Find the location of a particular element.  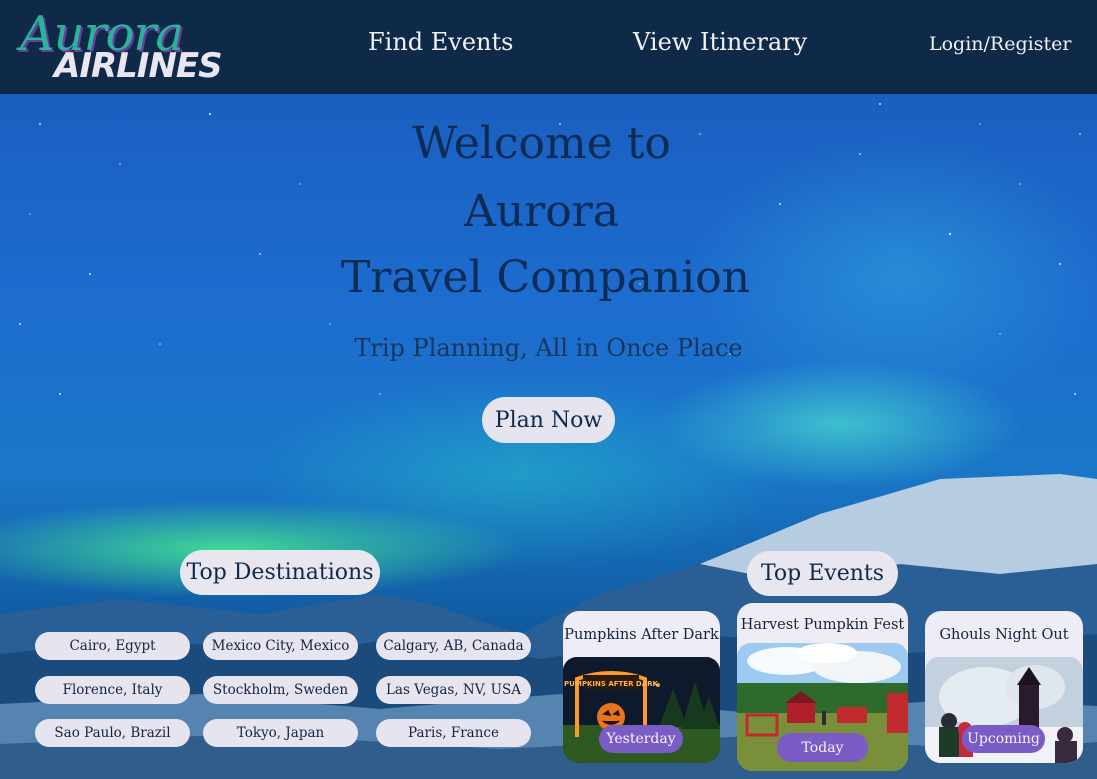

destination-chip: Sao Paulo, Brazil is located at coordinates (112, 733).